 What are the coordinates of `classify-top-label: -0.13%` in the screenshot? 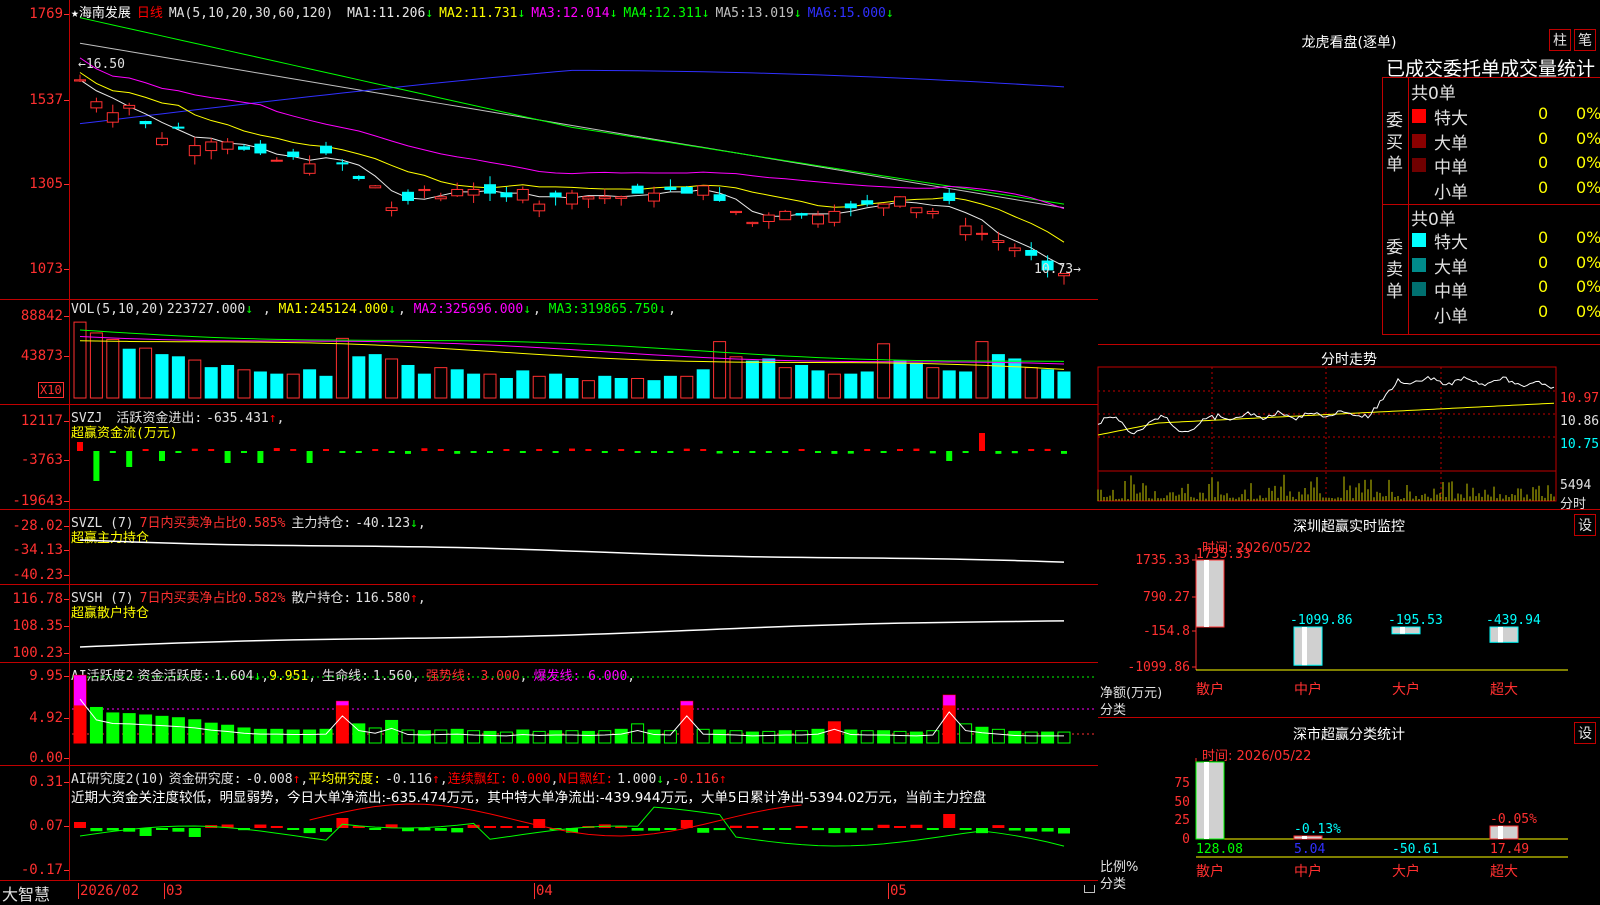 It's located at (1317, 829).